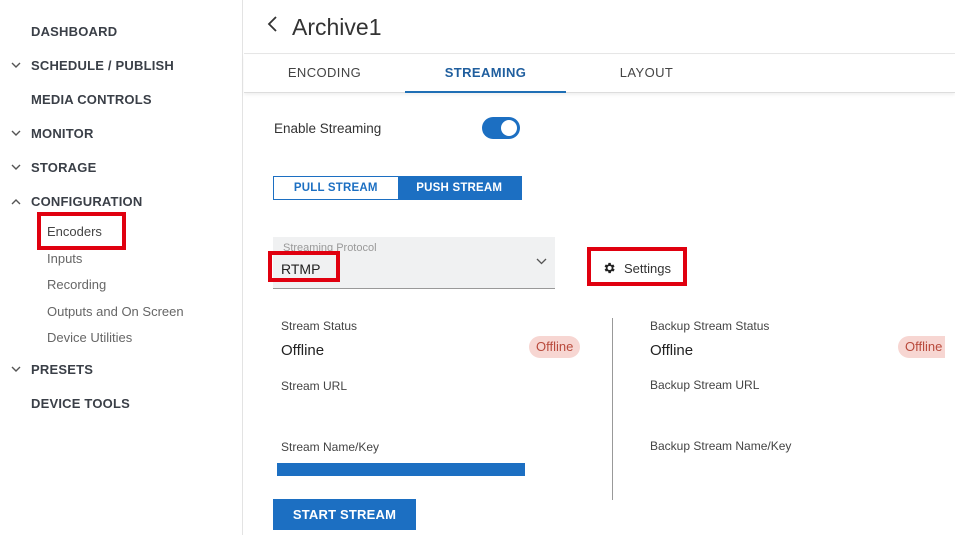 Image resolution: width=955 pixels, height=535 pixels. I want to click on backup-status-badge: Offline, so click(922, 347).